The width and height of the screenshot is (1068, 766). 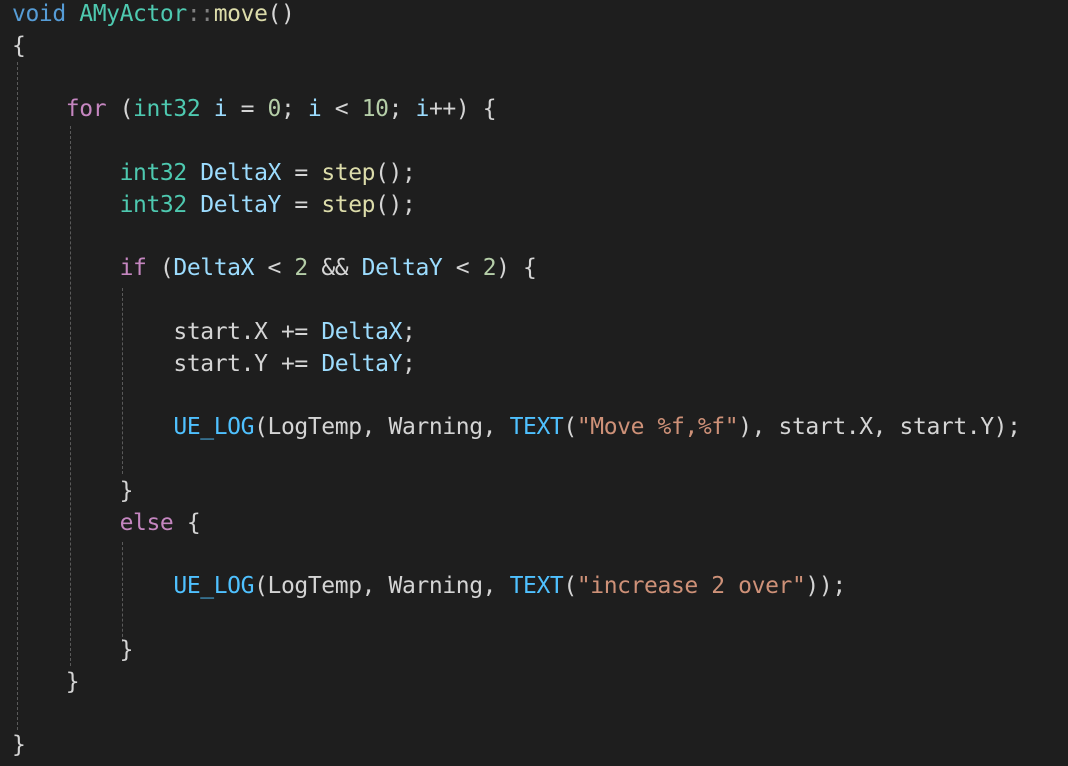 I want to click on code-token: 10, so click(x=375, y=109).